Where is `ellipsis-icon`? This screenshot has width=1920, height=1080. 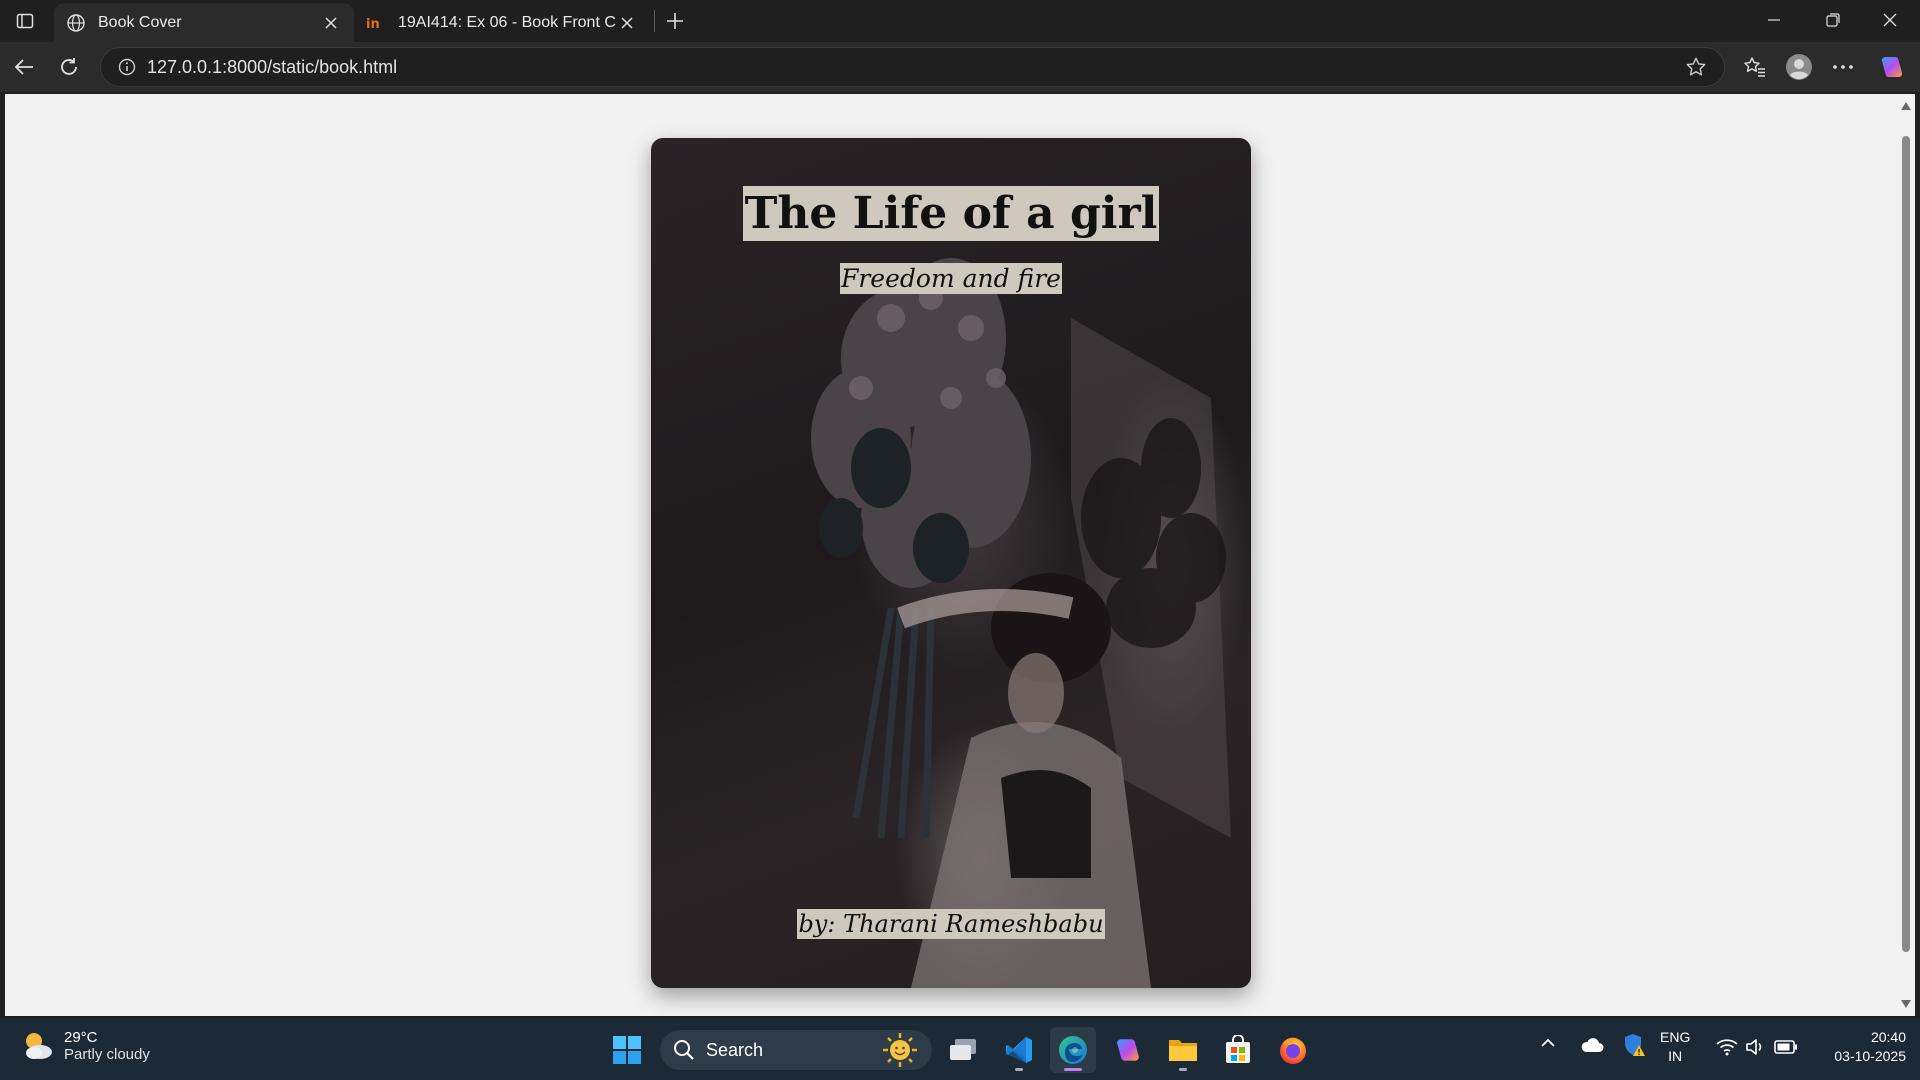 ellipsis-icon is located at coordinates (1843, 67).